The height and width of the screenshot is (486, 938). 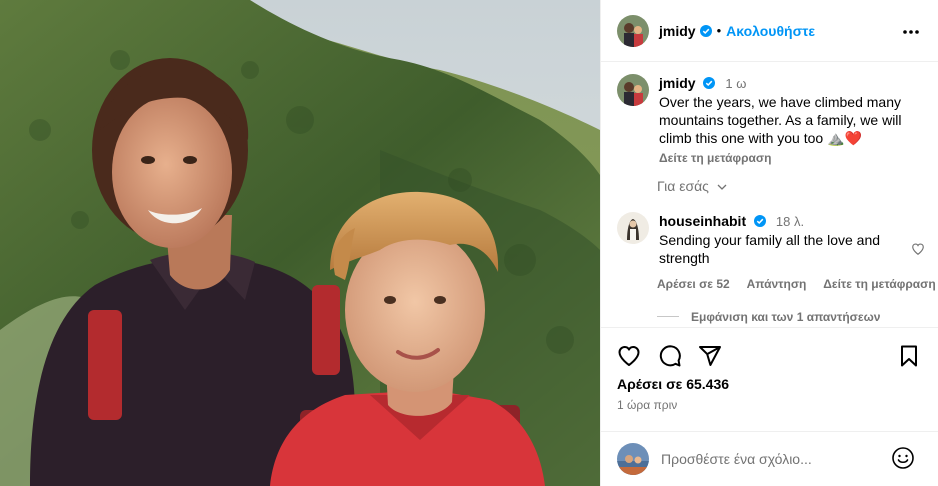 I want to click on chevron-down-icon, so click(x=722, y=187).